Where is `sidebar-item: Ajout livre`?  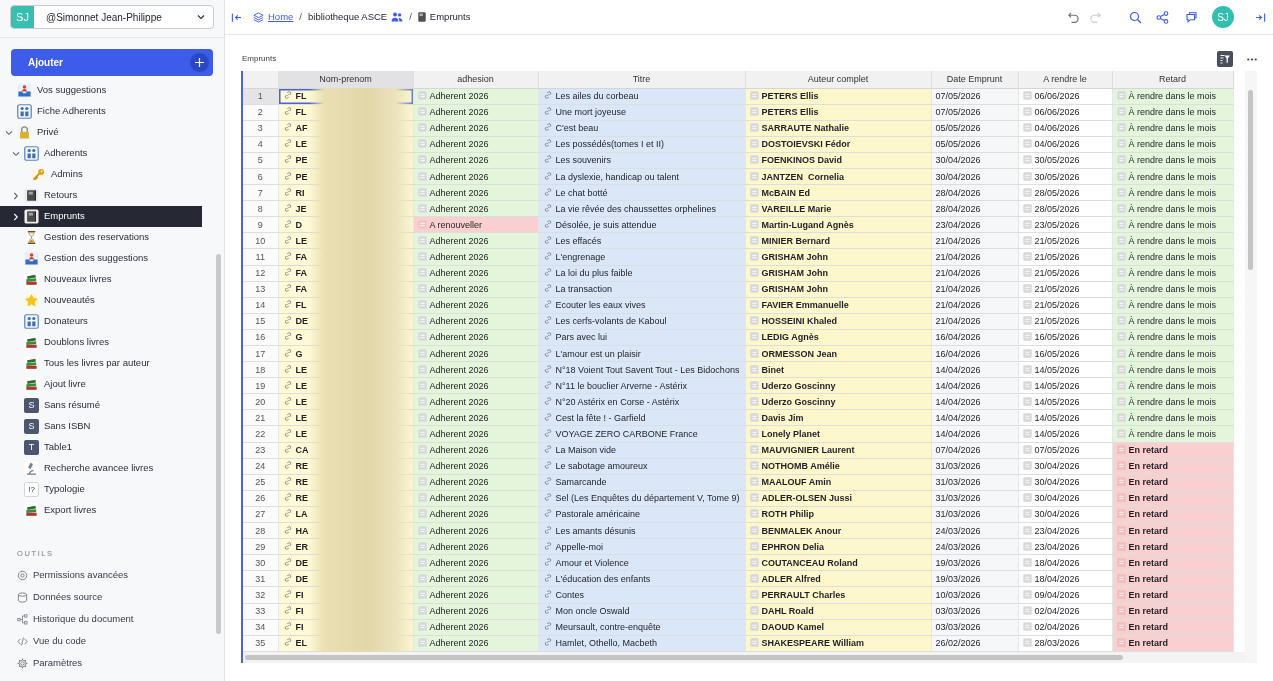 sidebar-item: Ajout livre is located at coordinates (101, 384).